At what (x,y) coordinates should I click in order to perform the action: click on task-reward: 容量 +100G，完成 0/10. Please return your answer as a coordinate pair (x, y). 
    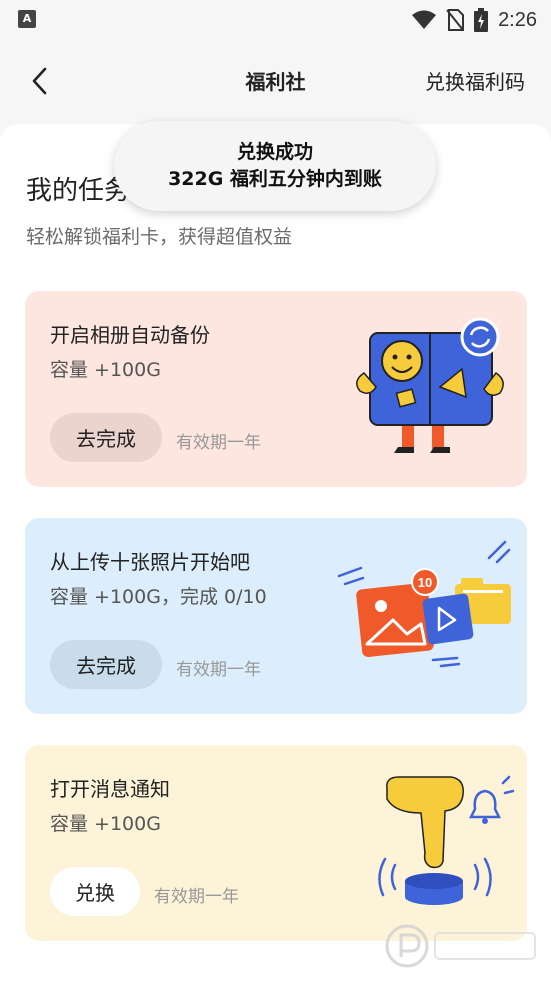
    Looking at the image, I should click on (158, 597).